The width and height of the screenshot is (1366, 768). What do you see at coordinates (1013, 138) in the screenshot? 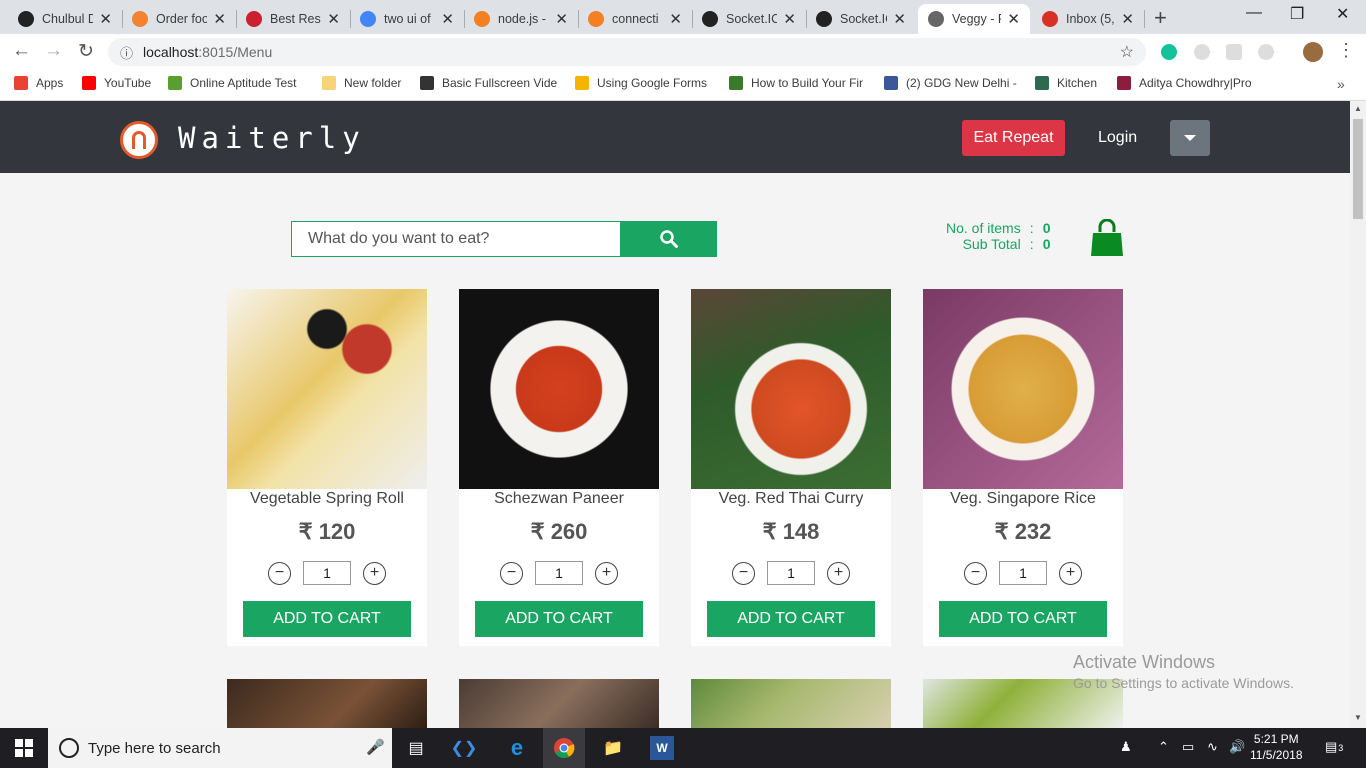
I see `eat-repeat-button: Eat Repeat` at bounding box center [1013, 138].